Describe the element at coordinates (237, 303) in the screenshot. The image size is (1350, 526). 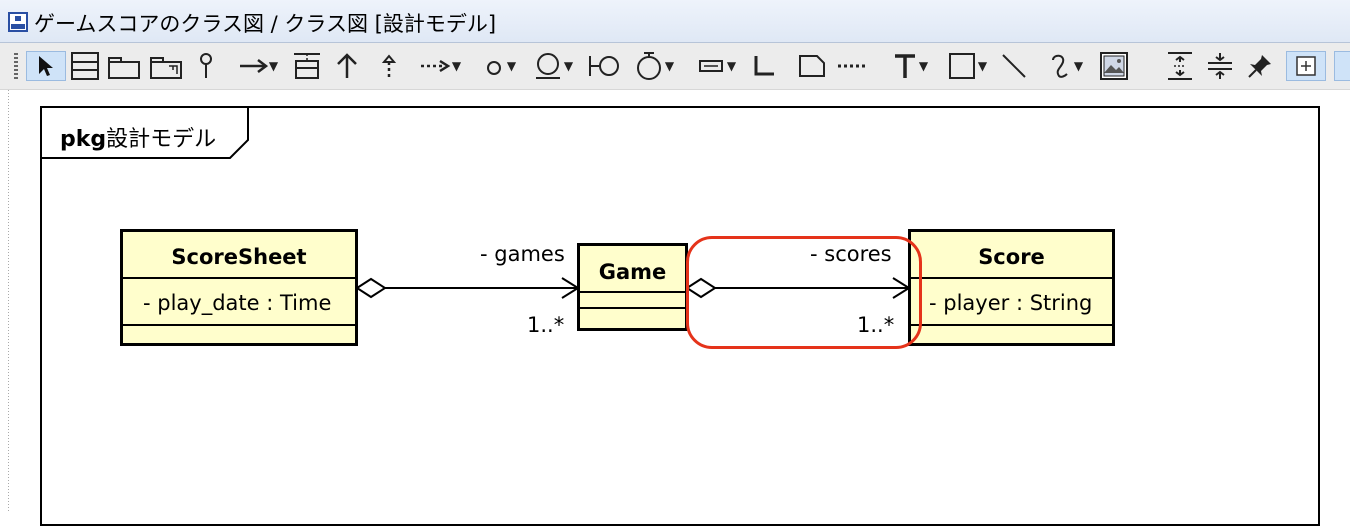
I see `attribute-play-date: - play_date : Time` at that location.